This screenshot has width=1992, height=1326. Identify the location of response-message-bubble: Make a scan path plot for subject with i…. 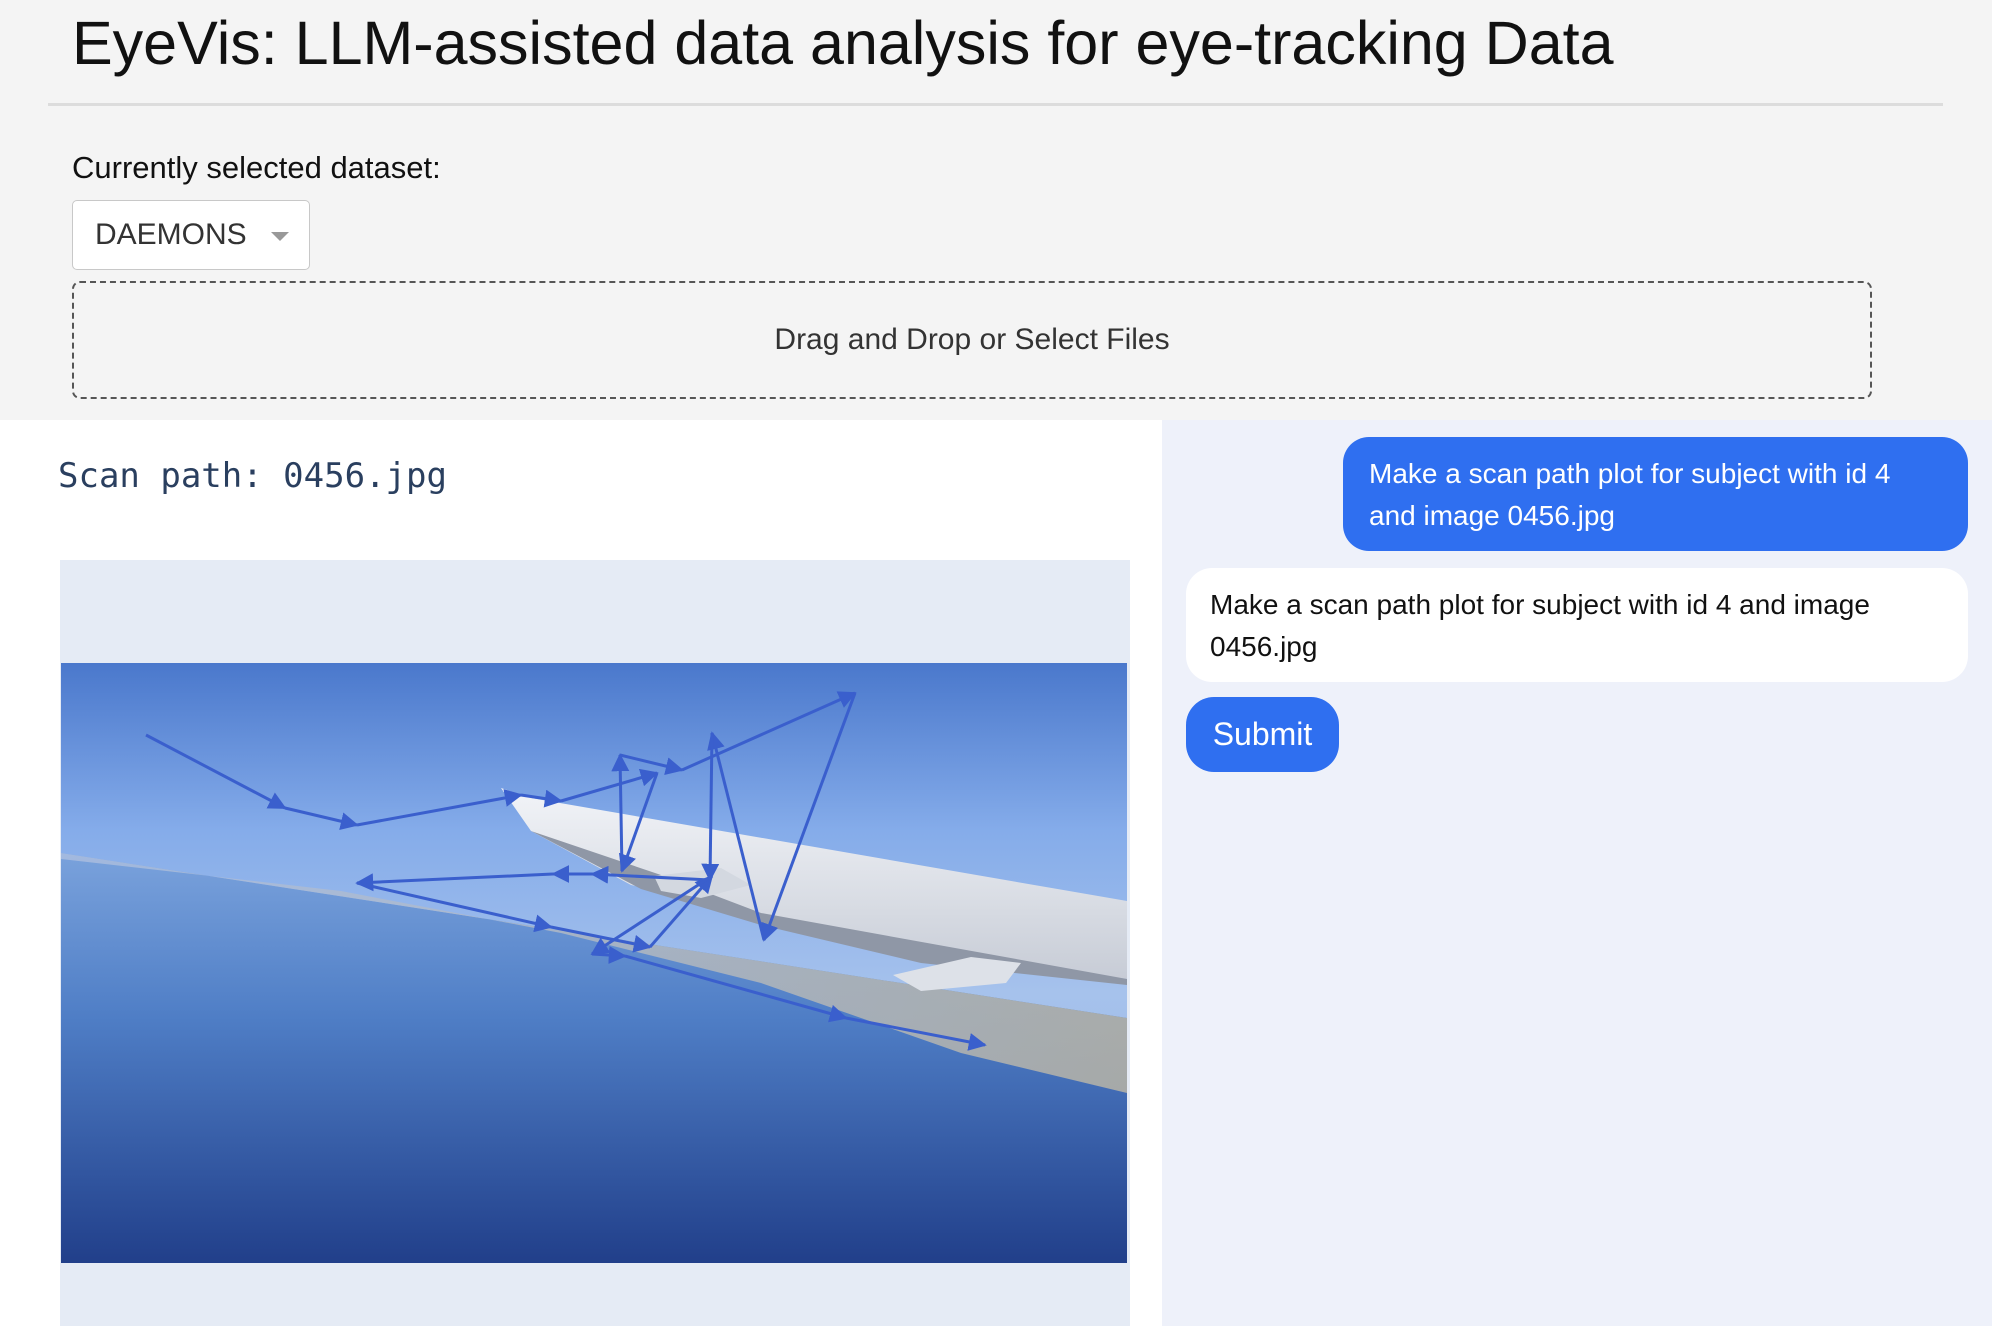
(1577, 625).